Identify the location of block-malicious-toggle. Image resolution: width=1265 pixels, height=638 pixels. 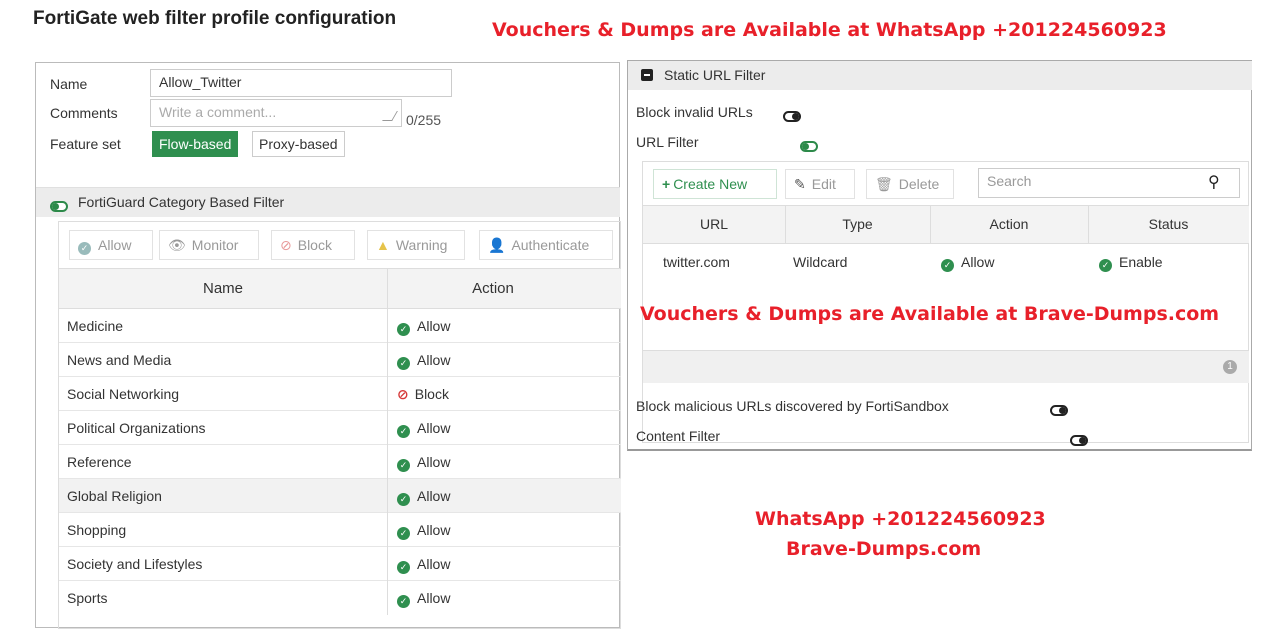
(1058, 410).